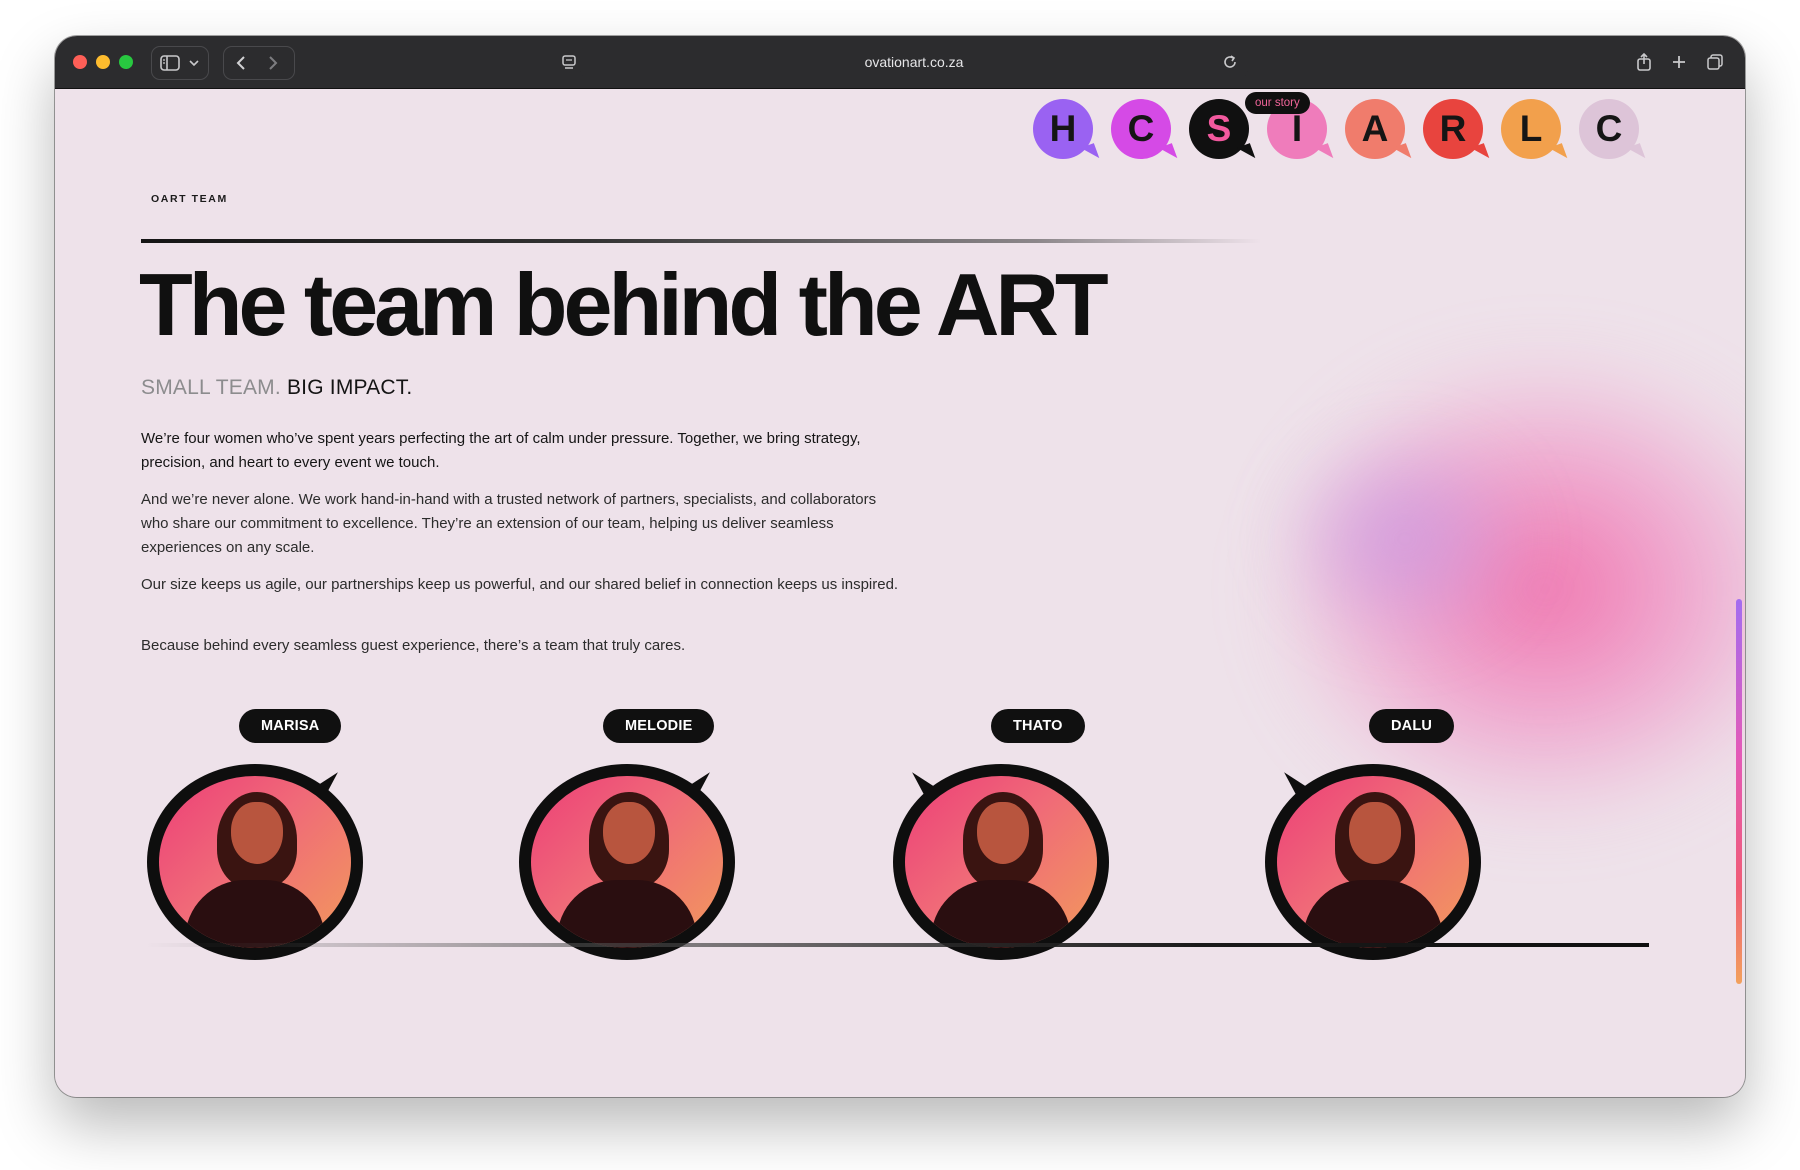  I want to click on team-member-card: MARISA, so click(282, 839).